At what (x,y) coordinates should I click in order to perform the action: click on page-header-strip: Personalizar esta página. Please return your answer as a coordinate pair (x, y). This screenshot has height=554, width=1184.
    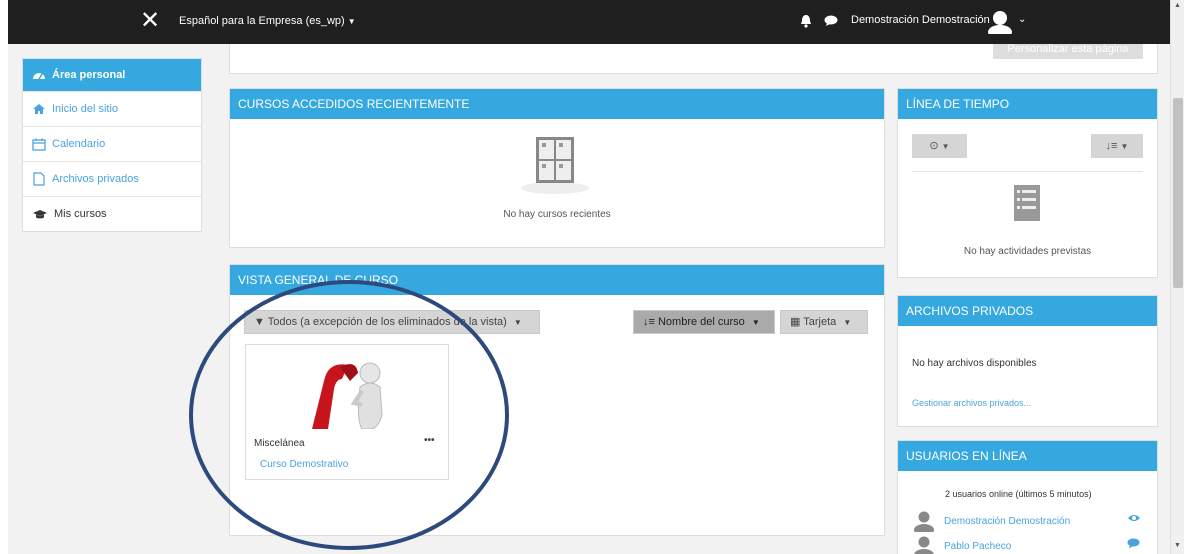
    Looking at the image, I should click on (693, 59).